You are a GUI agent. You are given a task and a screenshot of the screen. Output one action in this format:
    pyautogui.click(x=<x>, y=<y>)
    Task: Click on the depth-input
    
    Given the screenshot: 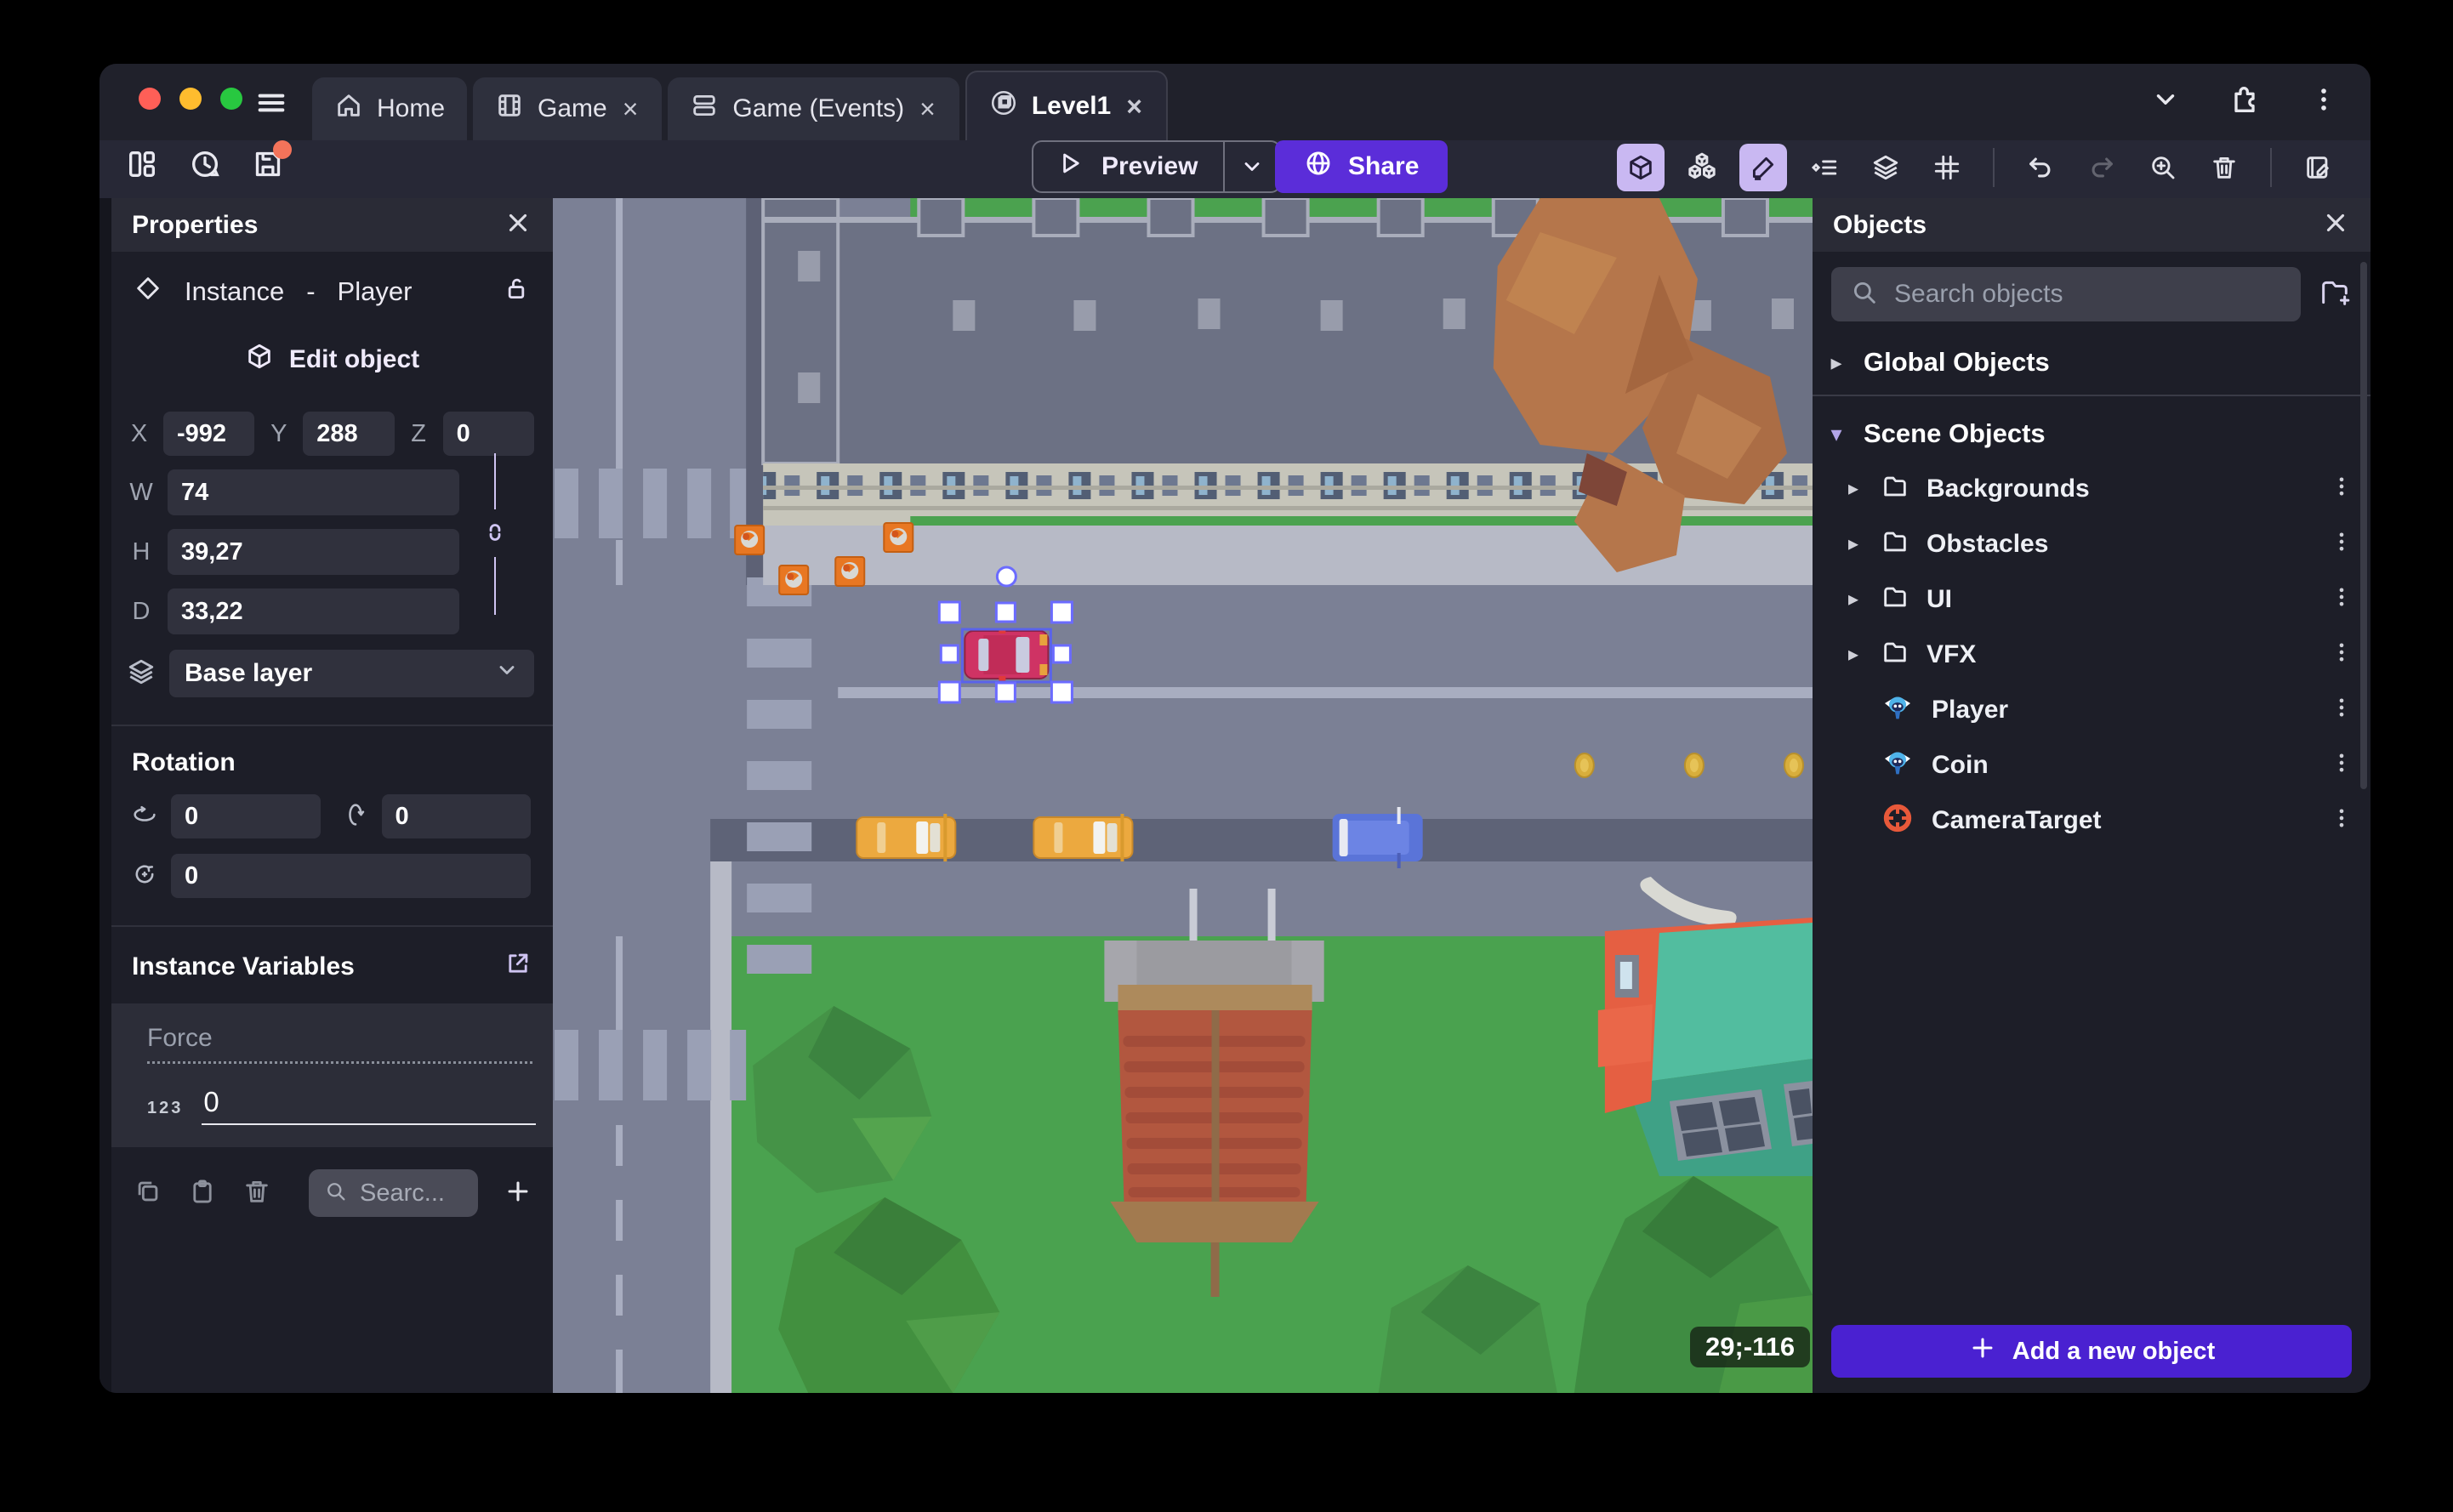 What is the action you would take?
    pyautogui.click(x=313, y=611)
    